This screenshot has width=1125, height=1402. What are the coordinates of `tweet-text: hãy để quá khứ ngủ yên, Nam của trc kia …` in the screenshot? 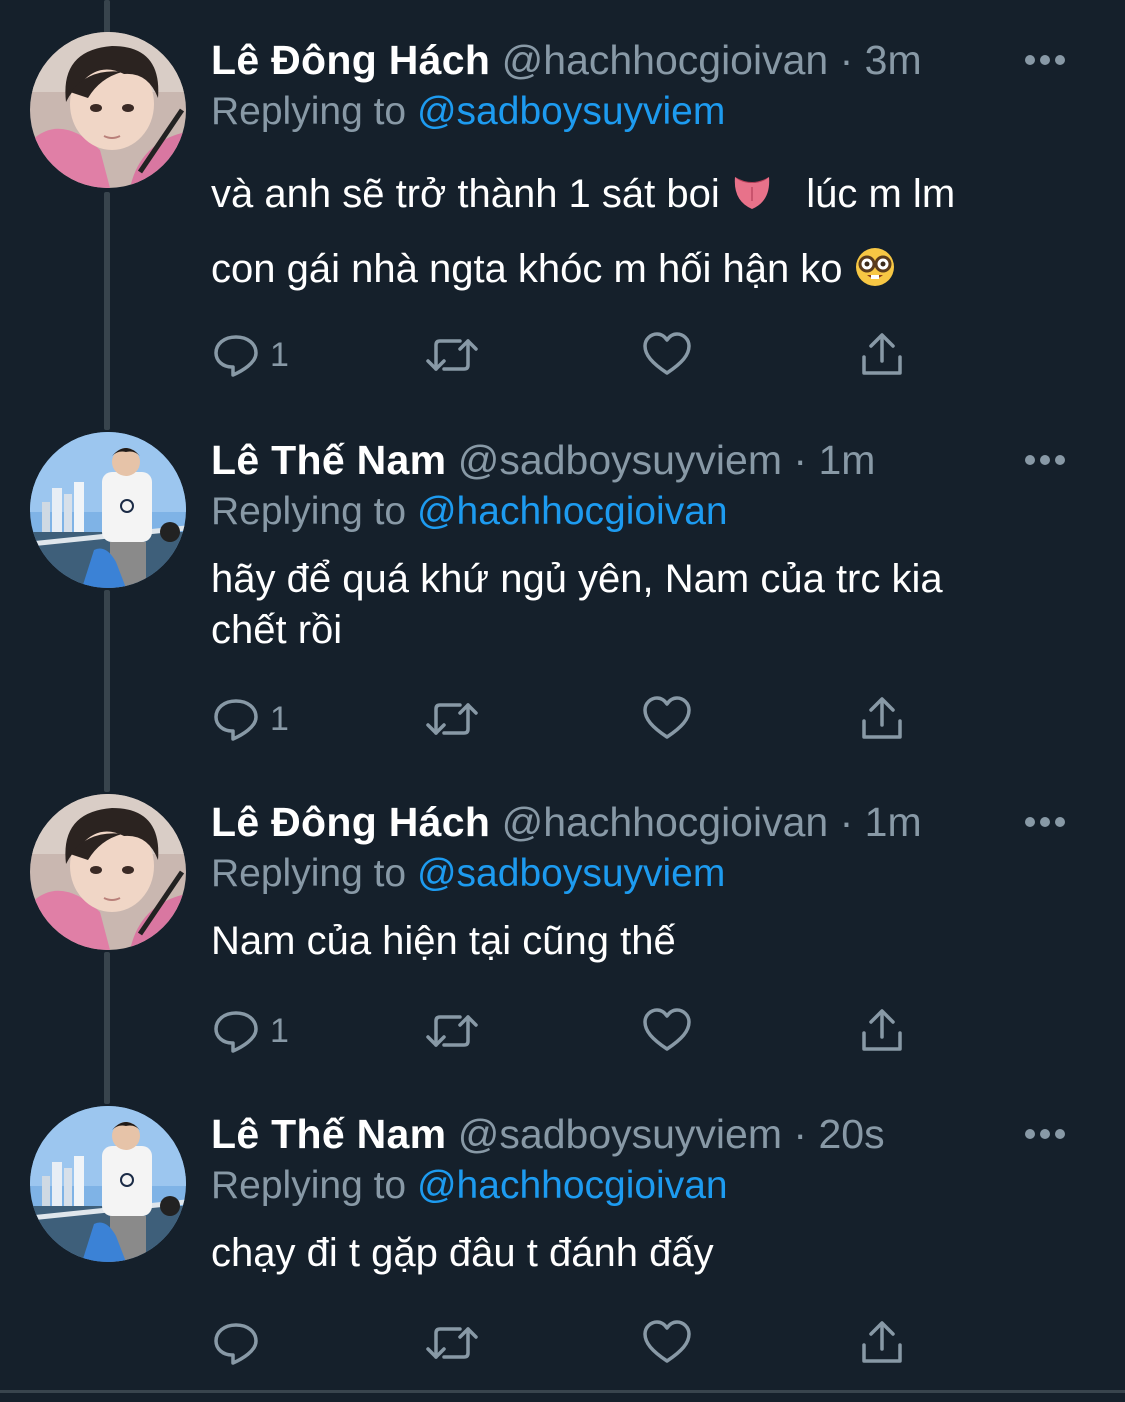 It's located at (646, 605).